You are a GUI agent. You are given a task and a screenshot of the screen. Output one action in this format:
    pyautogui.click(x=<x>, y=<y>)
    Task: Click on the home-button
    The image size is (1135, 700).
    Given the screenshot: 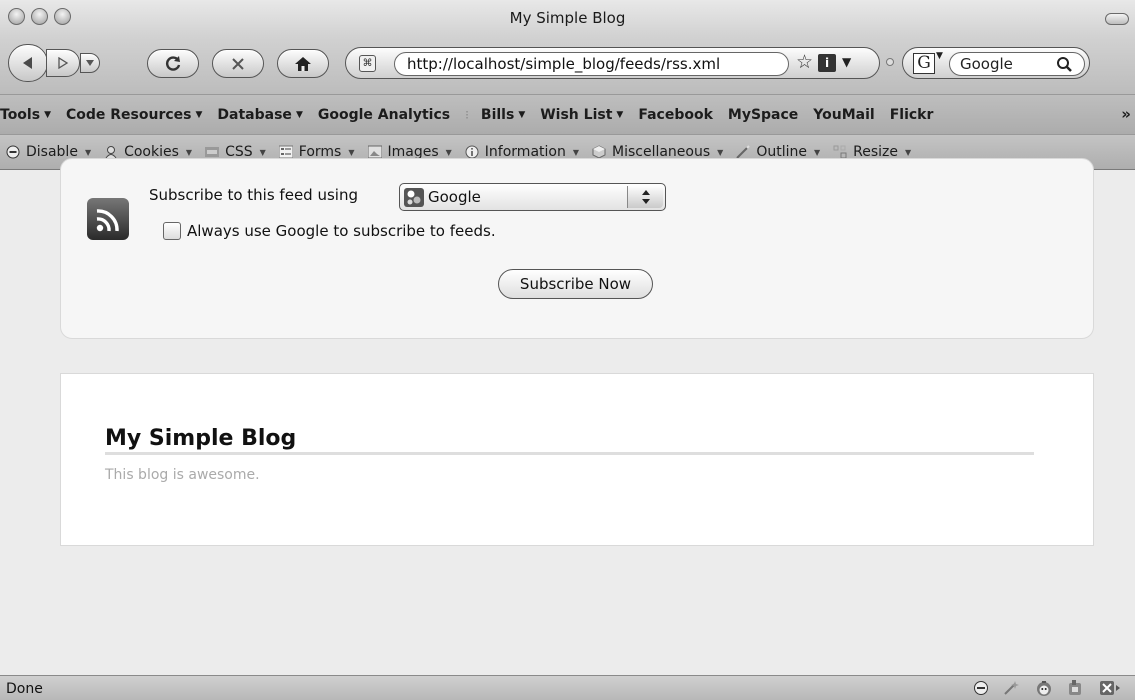 What is the action you would take?
    pyautogui.click(x=303, y=63)
    